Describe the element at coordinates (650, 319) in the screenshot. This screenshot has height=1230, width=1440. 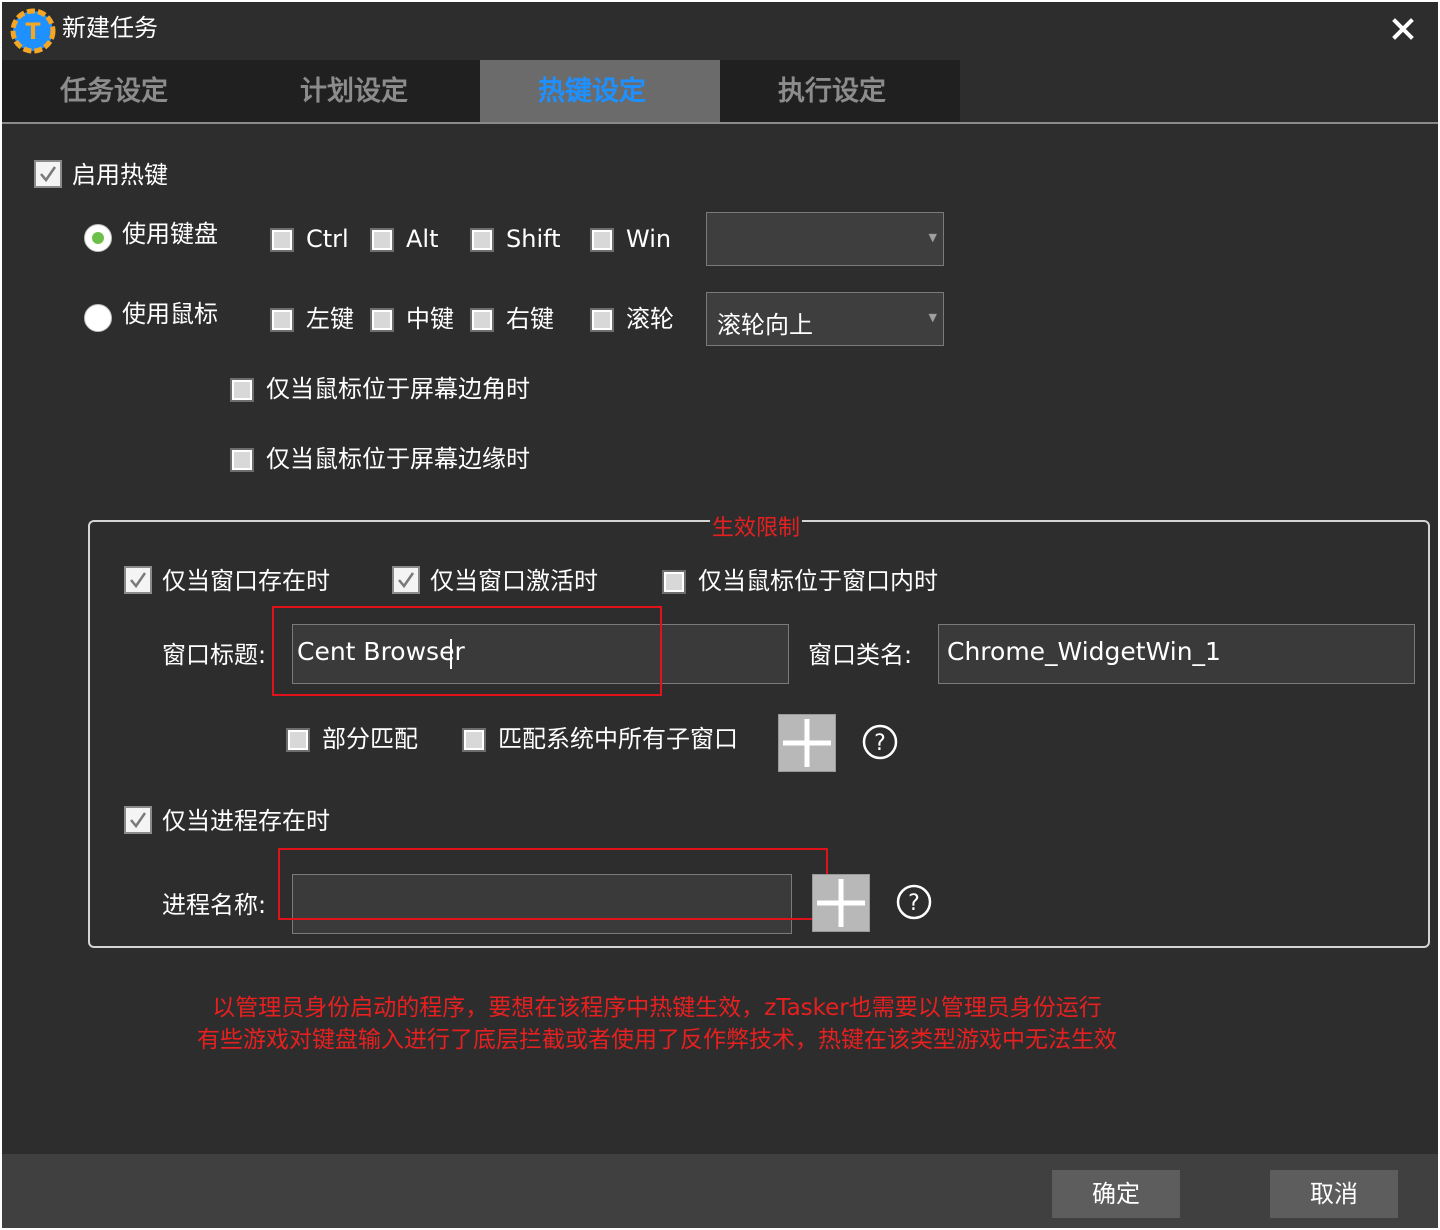
I see `wheel-label: 滚轮` at that location.